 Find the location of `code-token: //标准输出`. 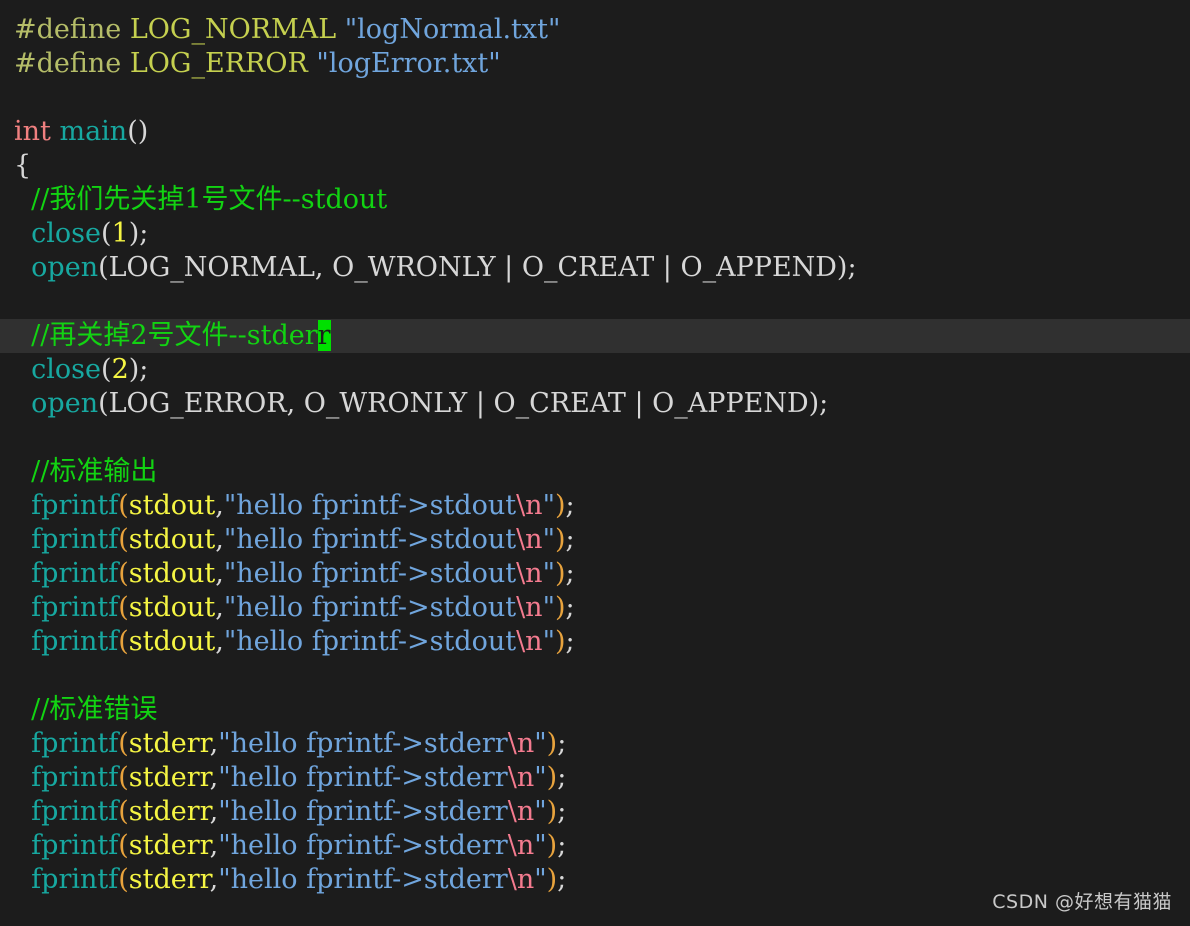

code-token: //标准输出 is located at coordinates (86, 471).